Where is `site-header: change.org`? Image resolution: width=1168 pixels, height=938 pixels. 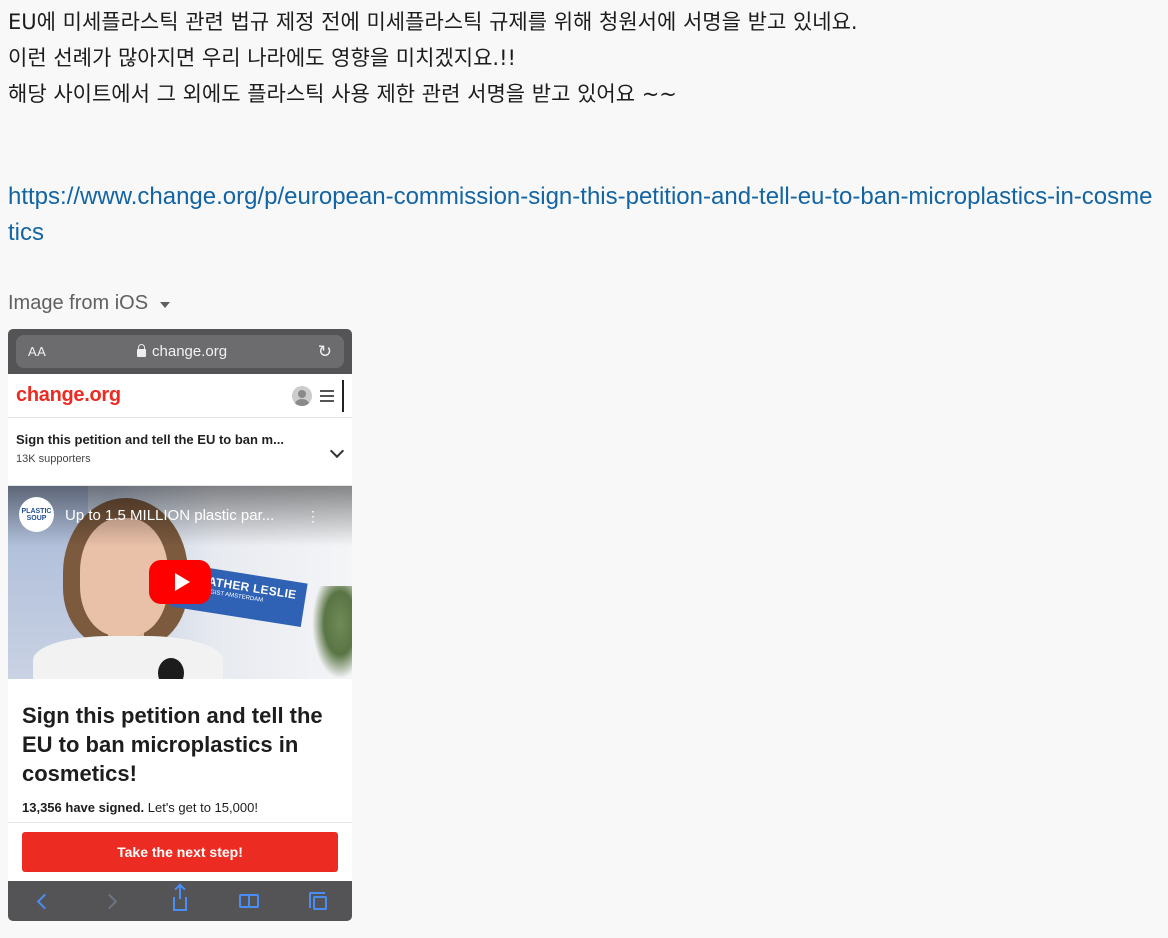 site-header: change.org is located at coordinates (180, 396).